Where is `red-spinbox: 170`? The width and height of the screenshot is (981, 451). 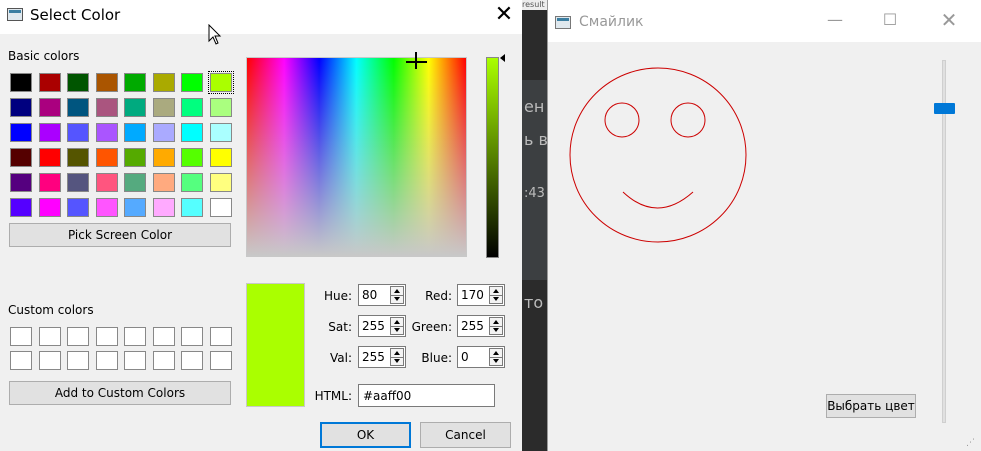 red-spinbox: 170 is located at coordinates (481, 295).